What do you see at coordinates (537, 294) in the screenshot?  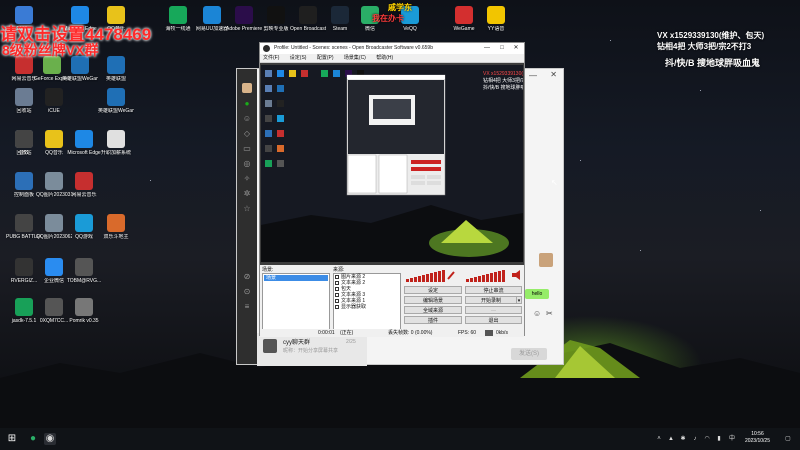 I see `message-bubble: hello` at bounding box center [537, 294].